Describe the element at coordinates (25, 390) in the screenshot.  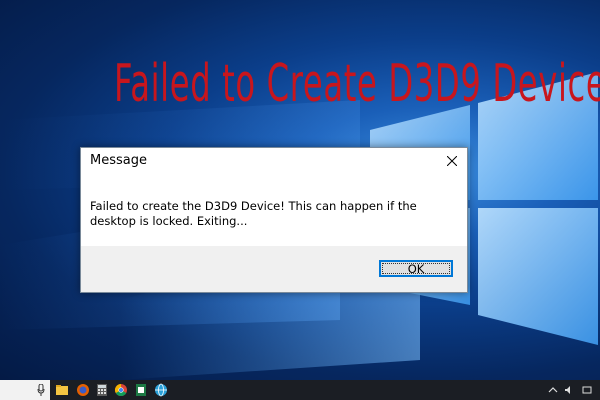
I see `taskbar-search-box` at that location.